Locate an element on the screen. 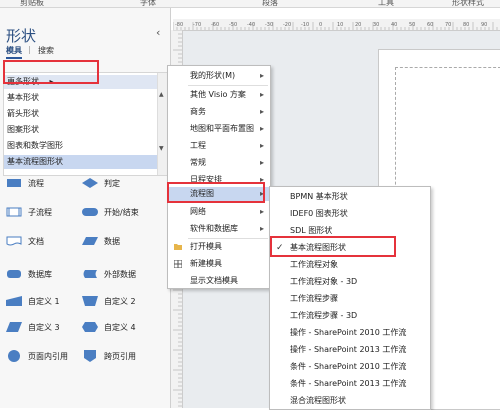  stencil-item-arrow-shapes: 箭头形状 is located at coordinates (81, 114).